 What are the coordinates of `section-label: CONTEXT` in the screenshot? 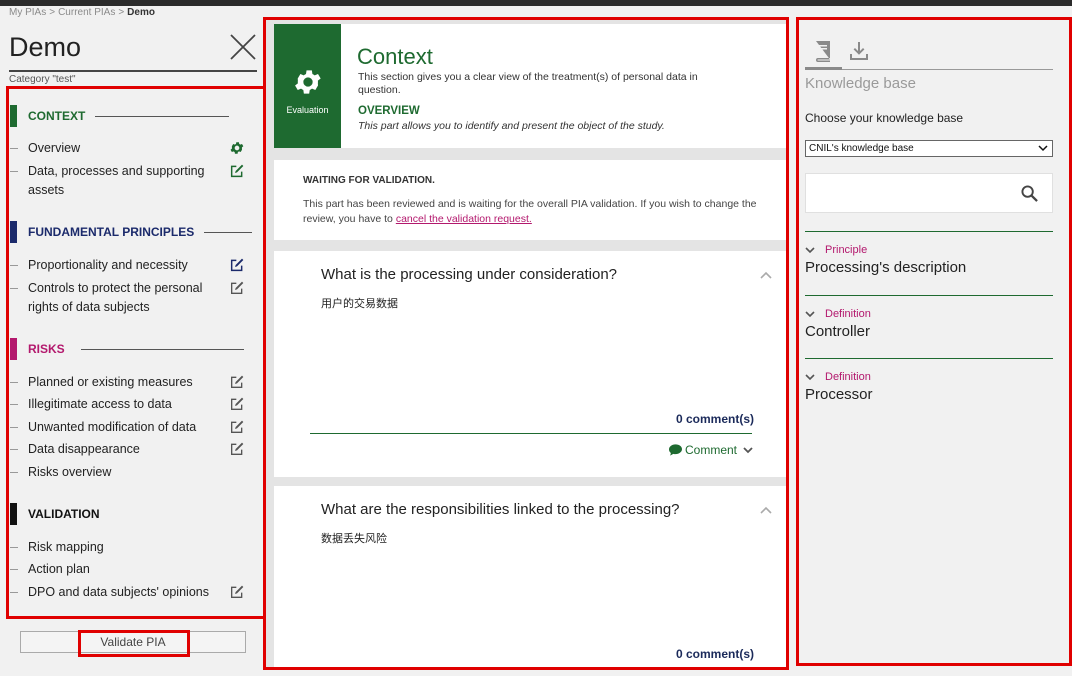 It's located at (57, 116).